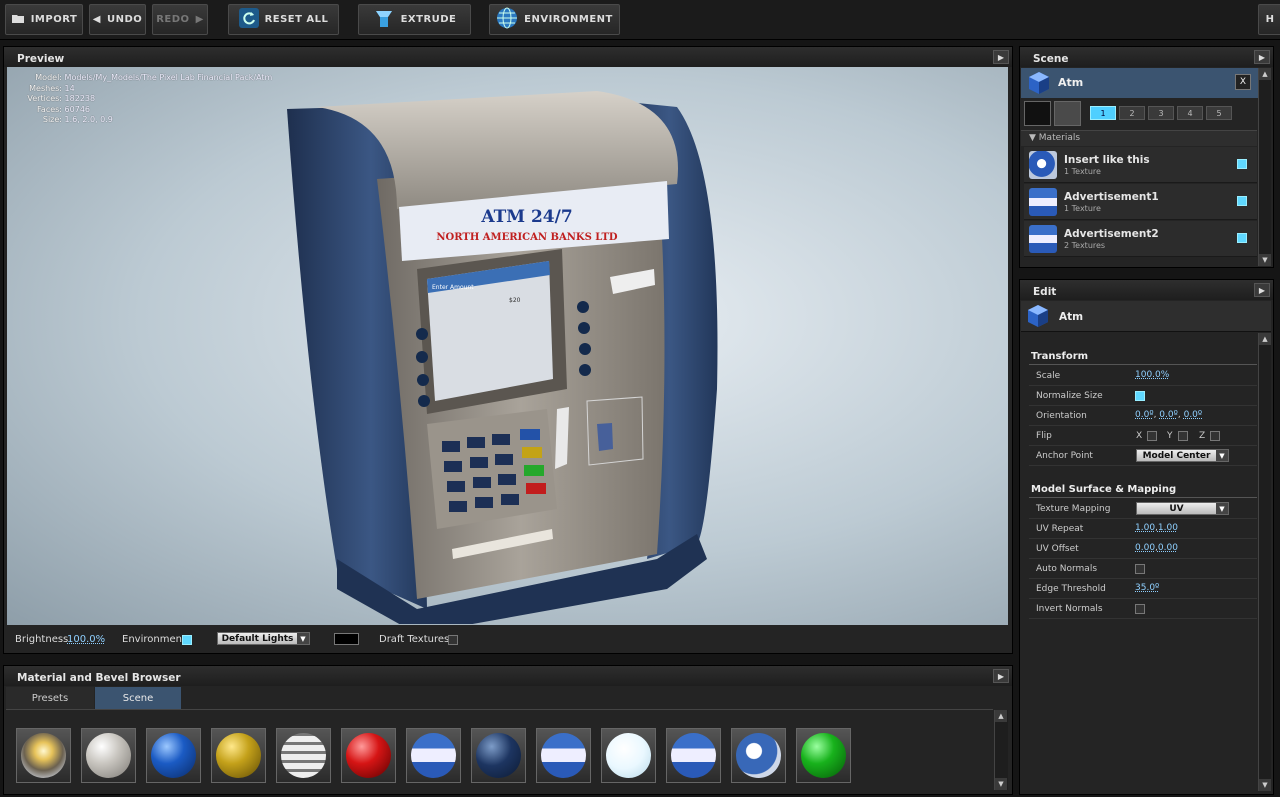 Image resolution: width=1280 pixels, height=797 pixels. What do you see at coordinates (117, 19) in the screenshot?
I see `undo-button: ◀ UNDO` at bounding box center [117, 19].